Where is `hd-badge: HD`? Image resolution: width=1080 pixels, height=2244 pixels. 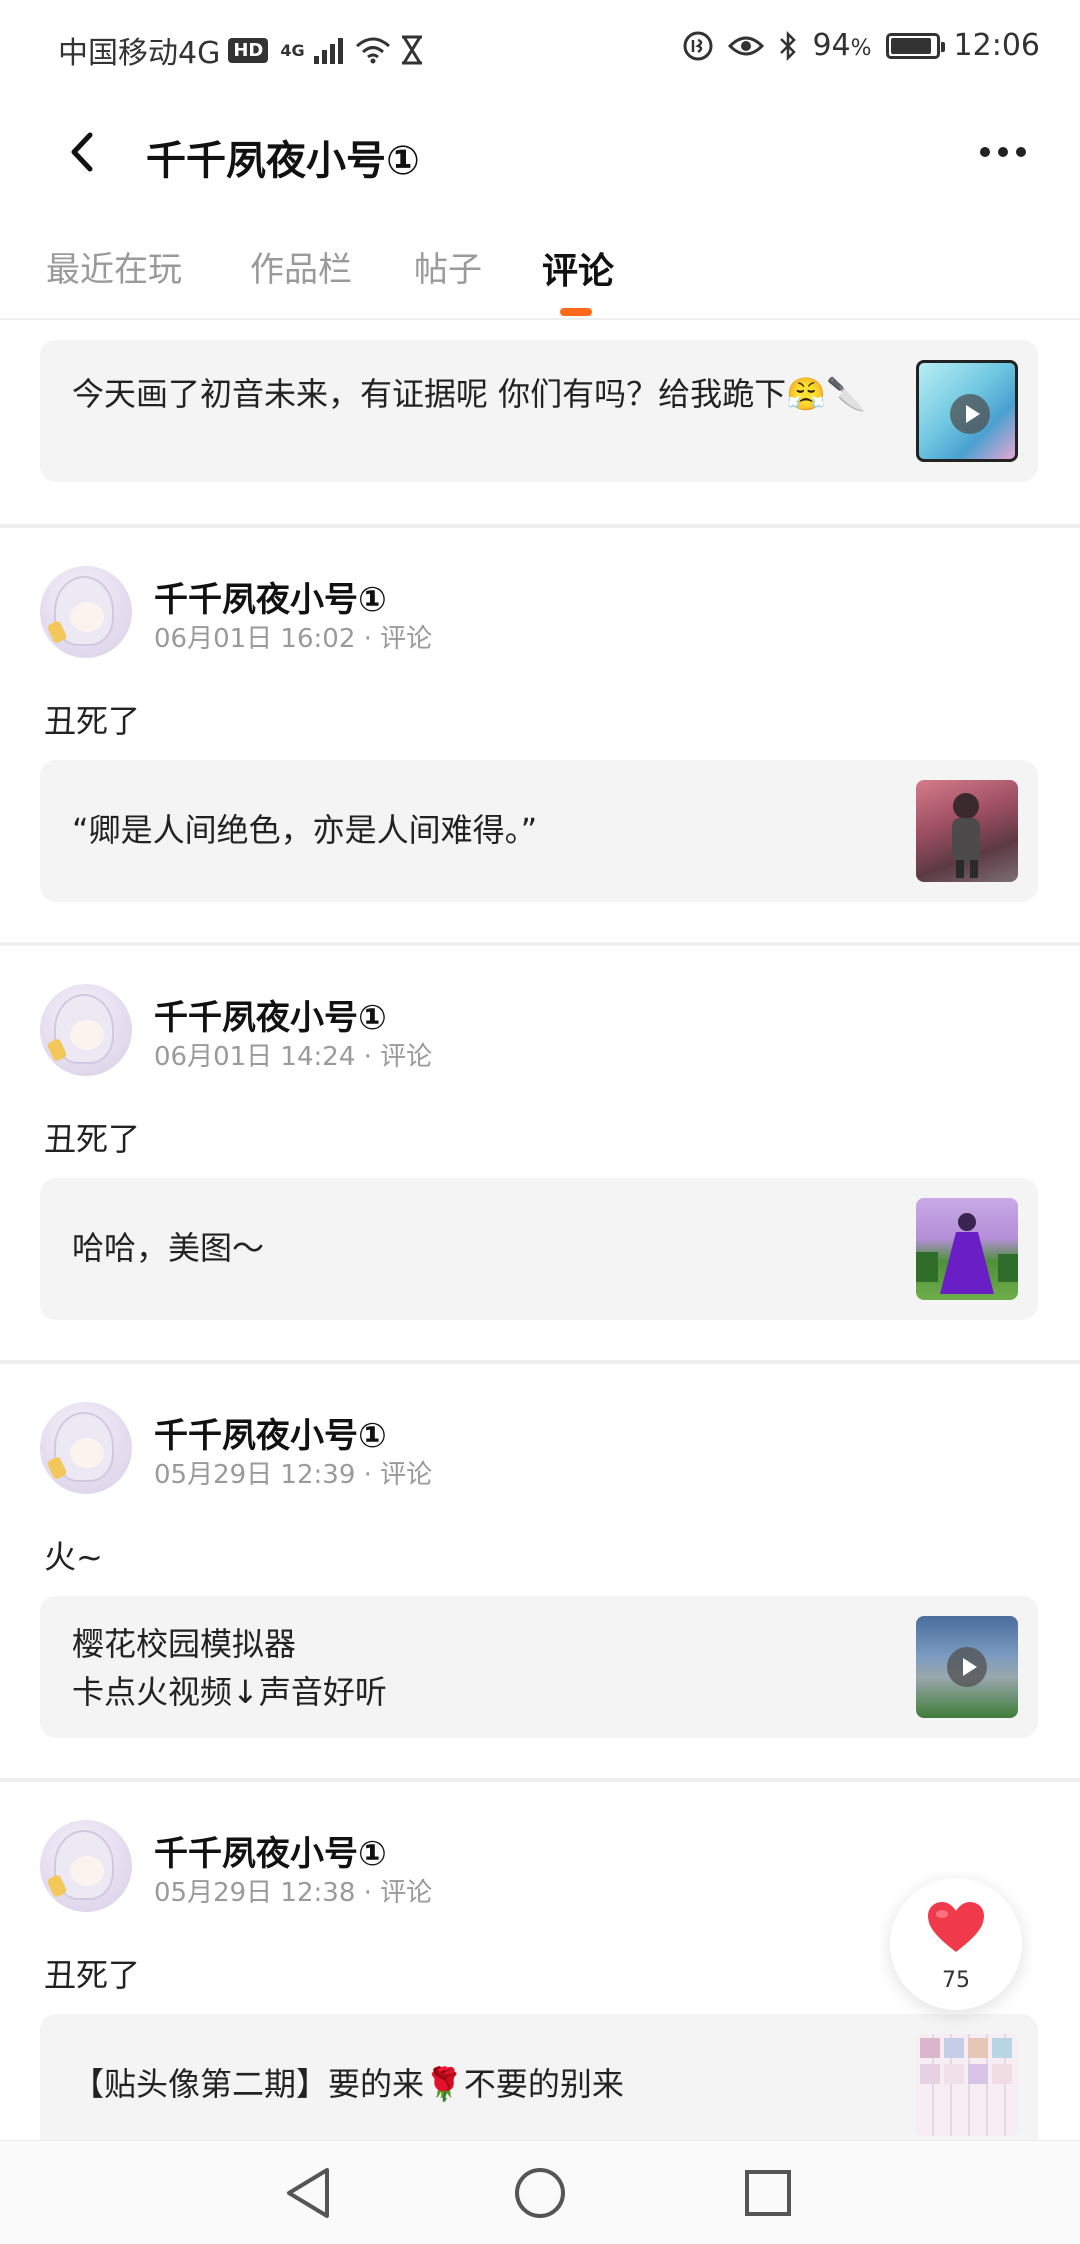 hd-badge: HD is located at coordinates (248, 50).